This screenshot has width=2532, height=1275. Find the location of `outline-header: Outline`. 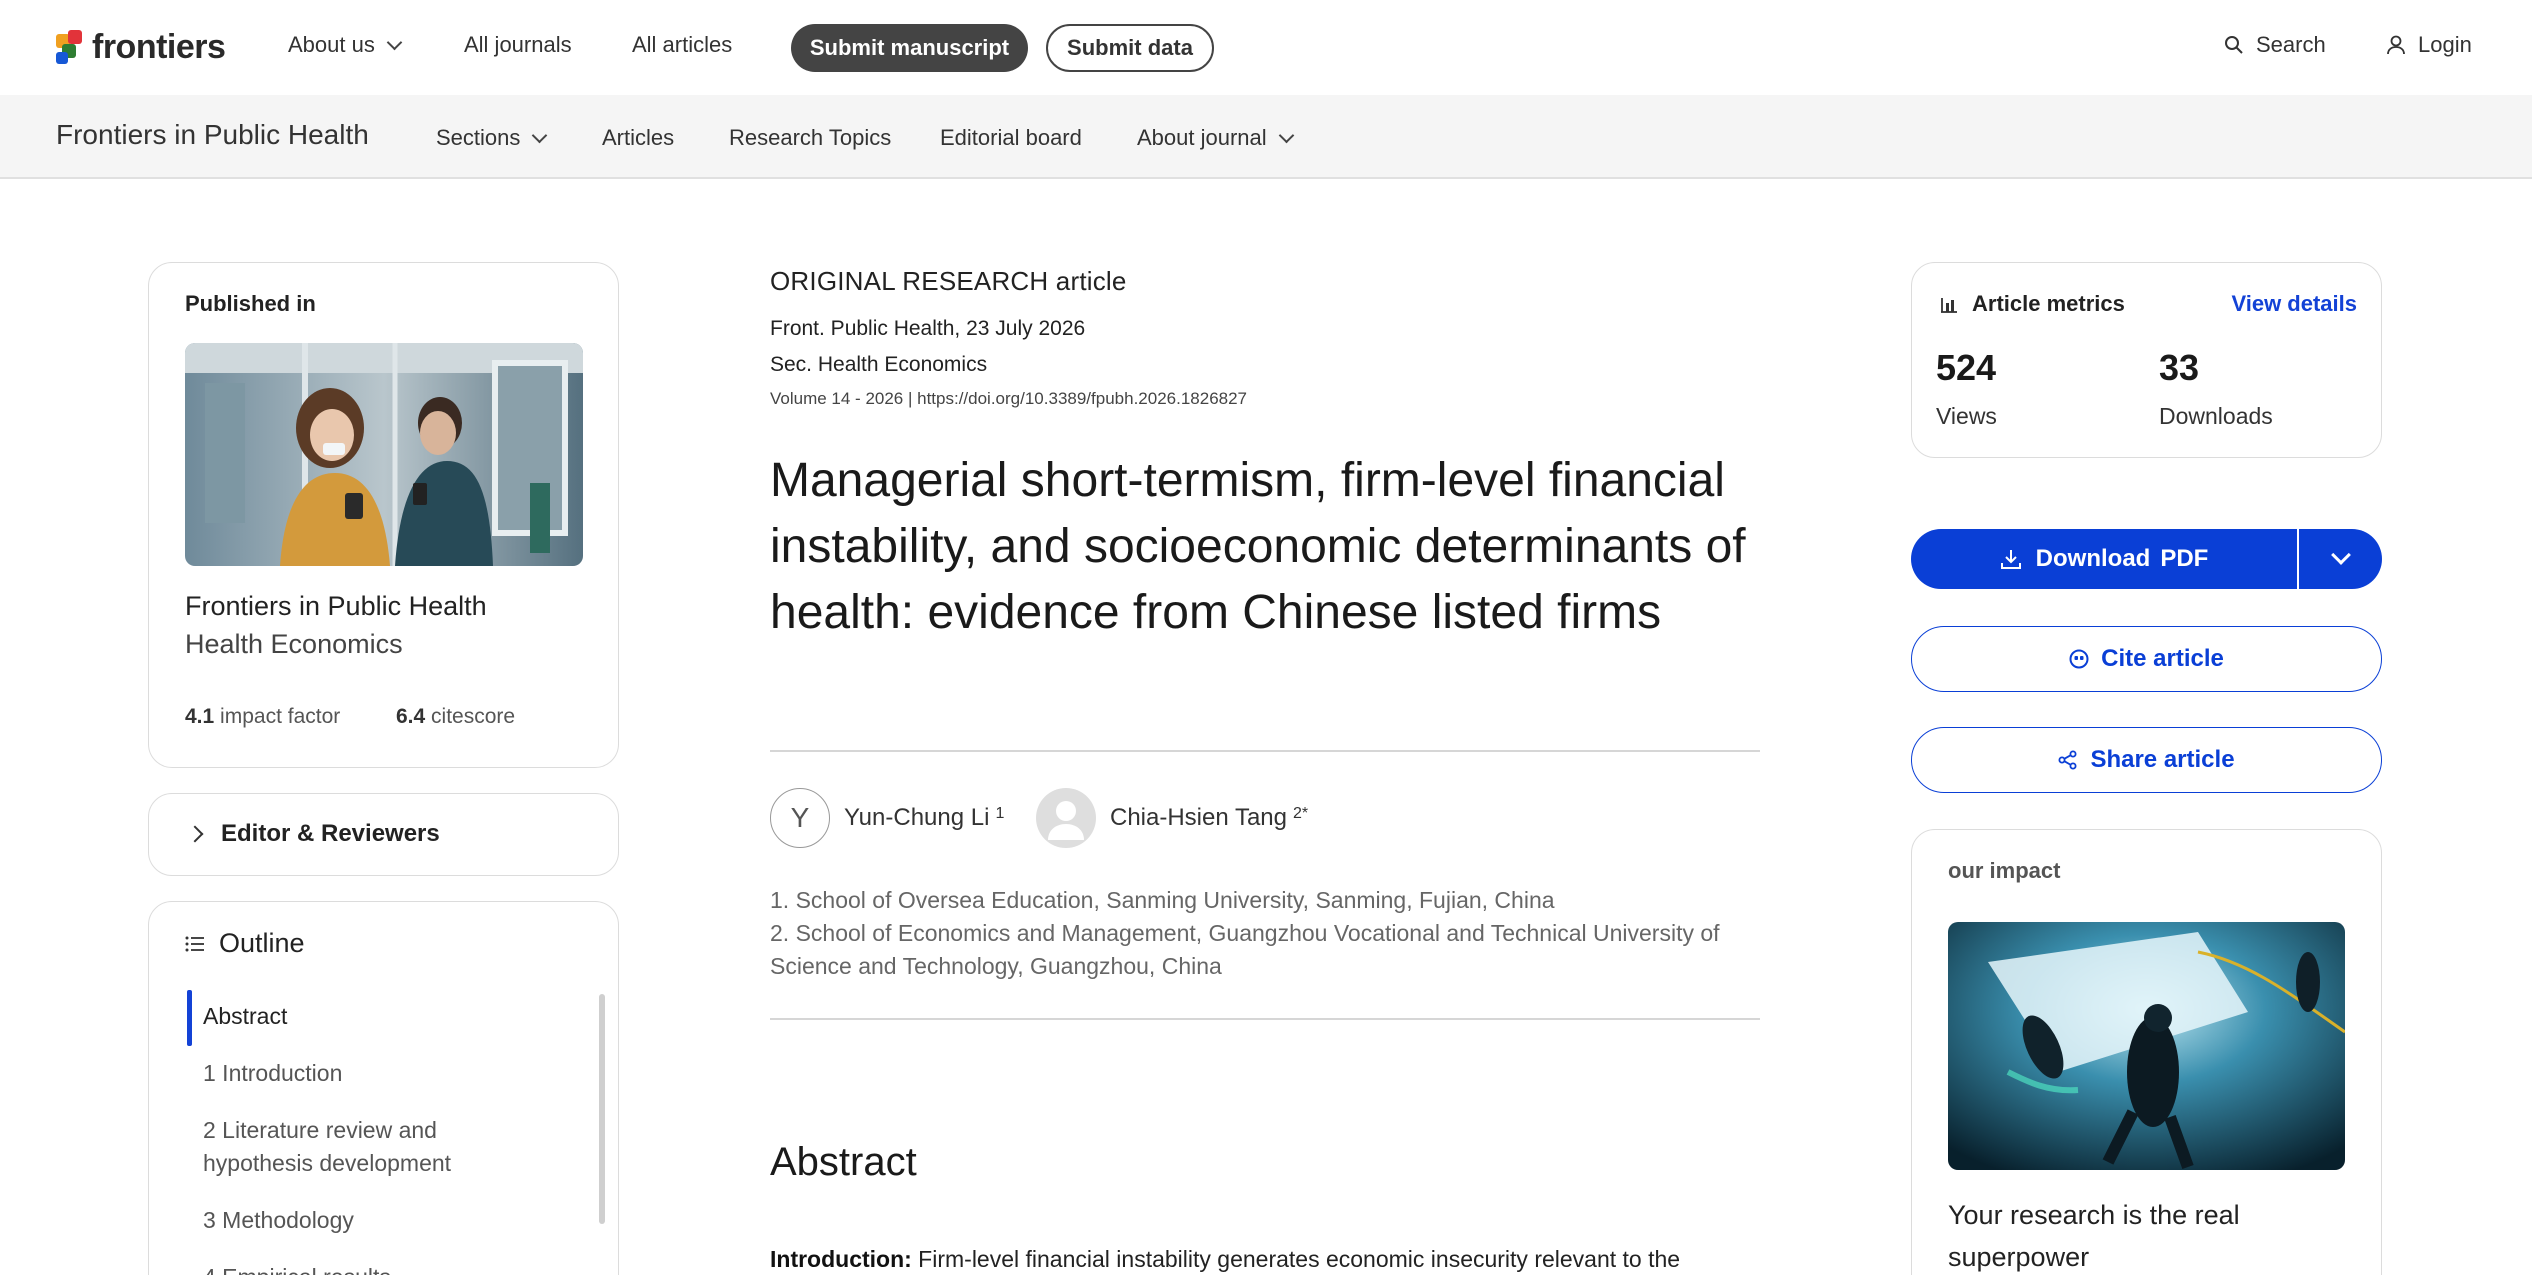

outline-header: Outline is located at coordinates (245, 943).